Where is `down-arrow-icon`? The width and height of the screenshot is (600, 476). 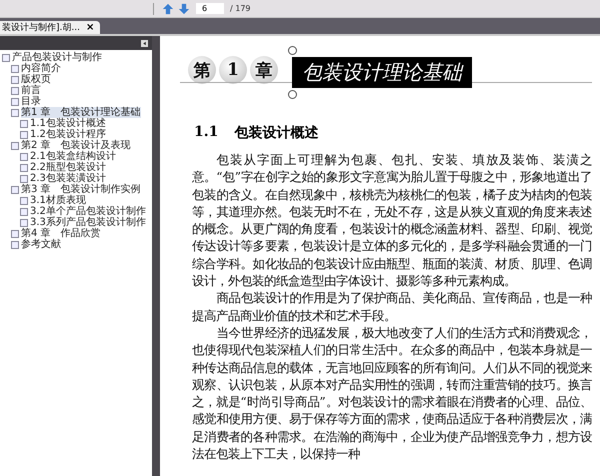 down-arrow-icon is located at coordinates (184, 8).